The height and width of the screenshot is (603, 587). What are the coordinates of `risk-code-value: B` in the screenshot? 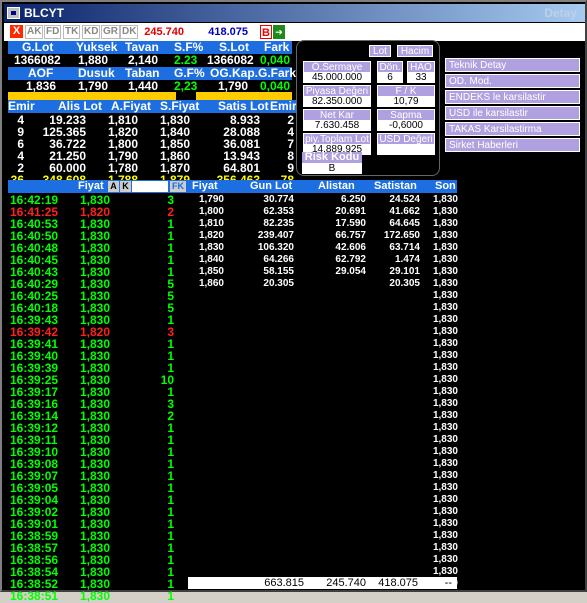 It's located at (332, 168).